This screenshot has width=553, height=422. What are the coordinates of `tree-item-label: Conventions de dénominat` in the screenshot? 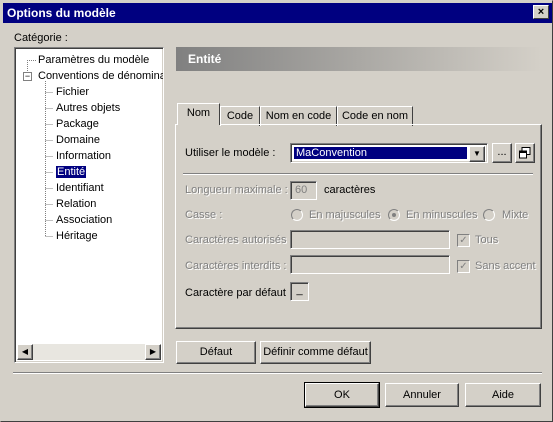 It's located at (101, 76).